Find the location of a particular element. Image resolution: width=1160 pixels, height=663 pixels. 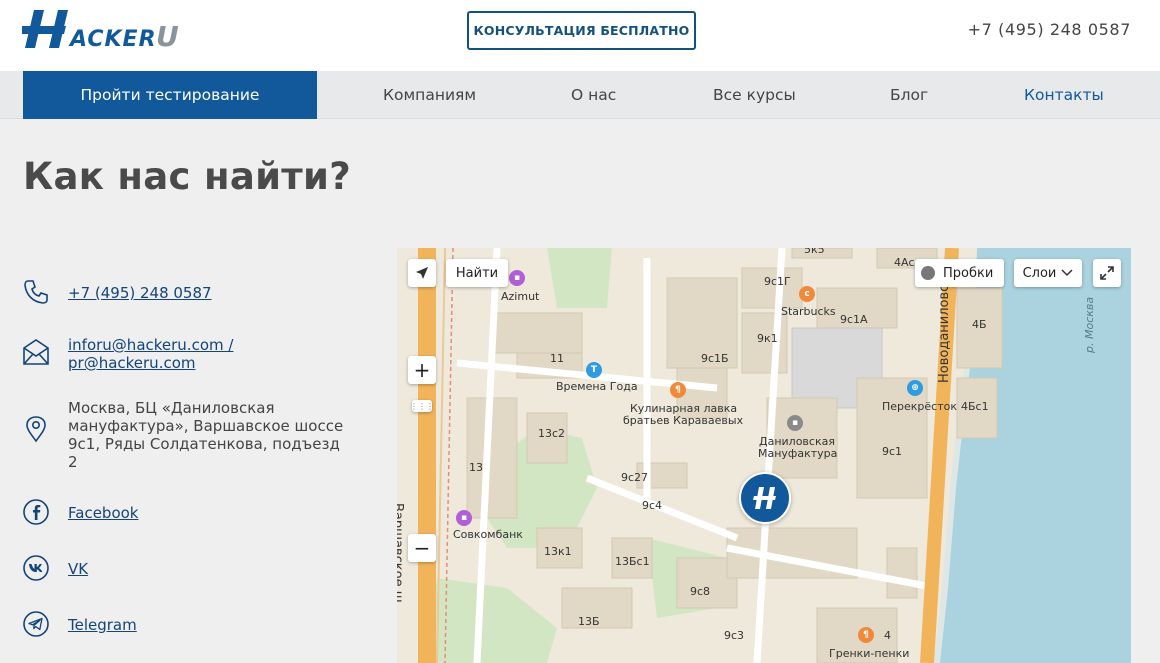

logo: ACKER U is located at coordinates (104, 30).